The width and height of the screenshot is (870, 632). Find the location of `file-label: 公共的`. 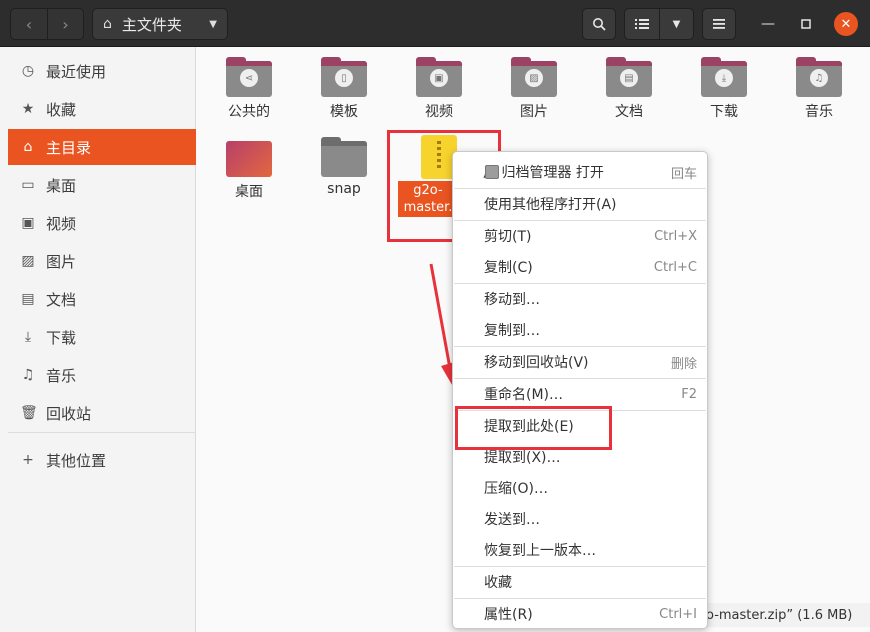

file-label: 公共的 is located at coordinates (249, 112).